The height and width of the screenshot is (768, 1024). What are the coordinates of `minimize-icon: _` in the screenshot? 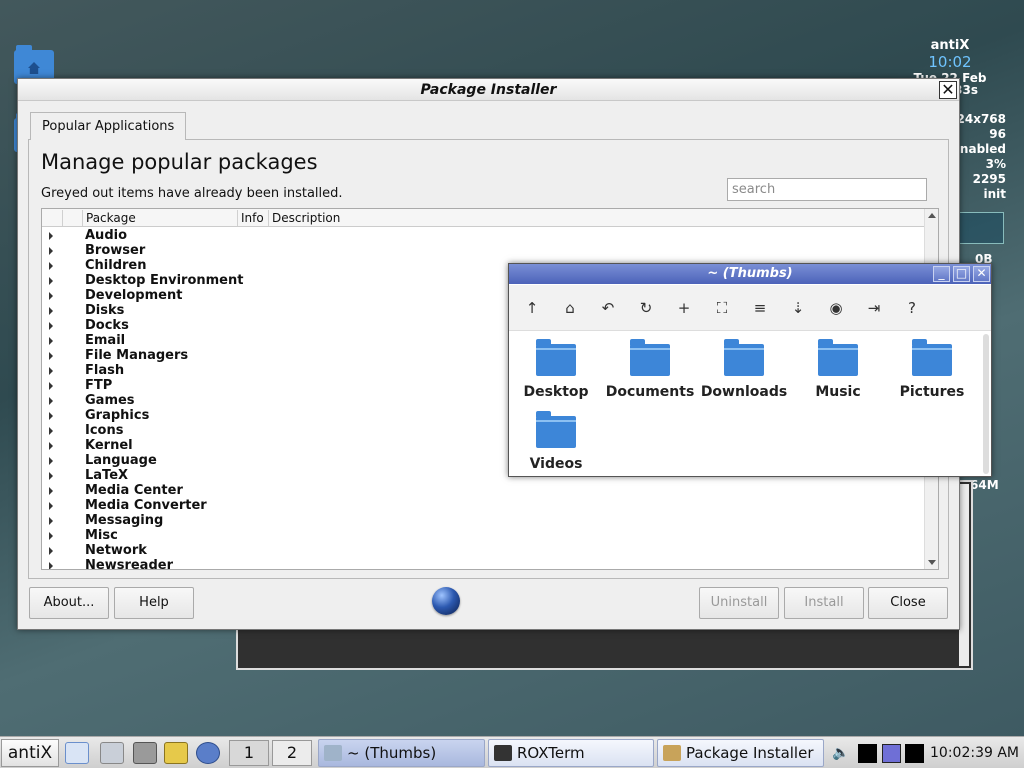 It's located at (941, 274).